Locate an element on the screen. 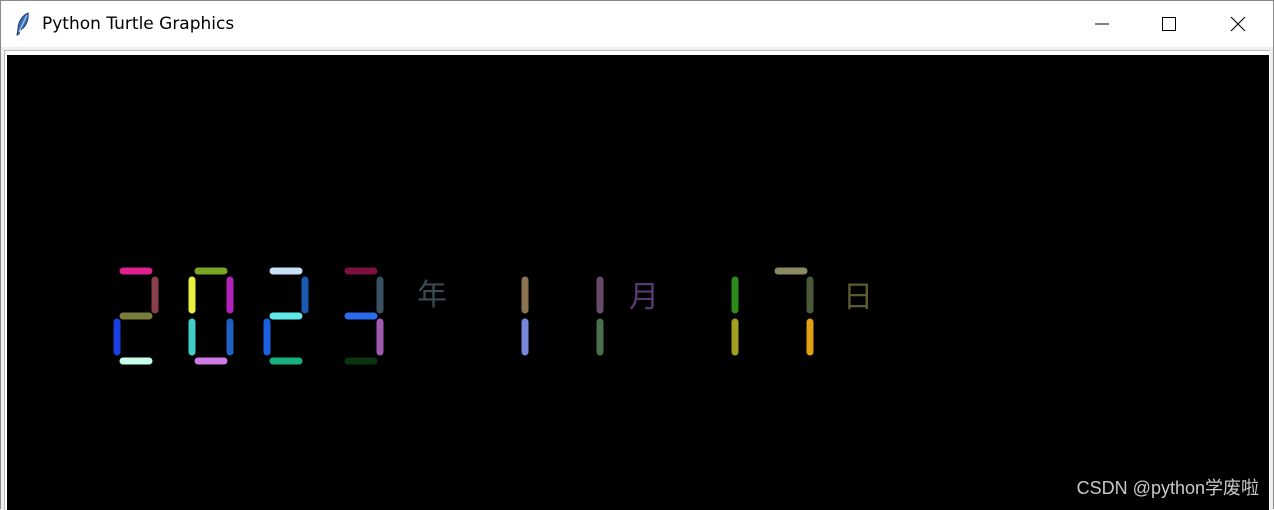 The width and height of the screenshot is (1274, 510). month-unit-label: 月 is located at coordinates (644, 297).